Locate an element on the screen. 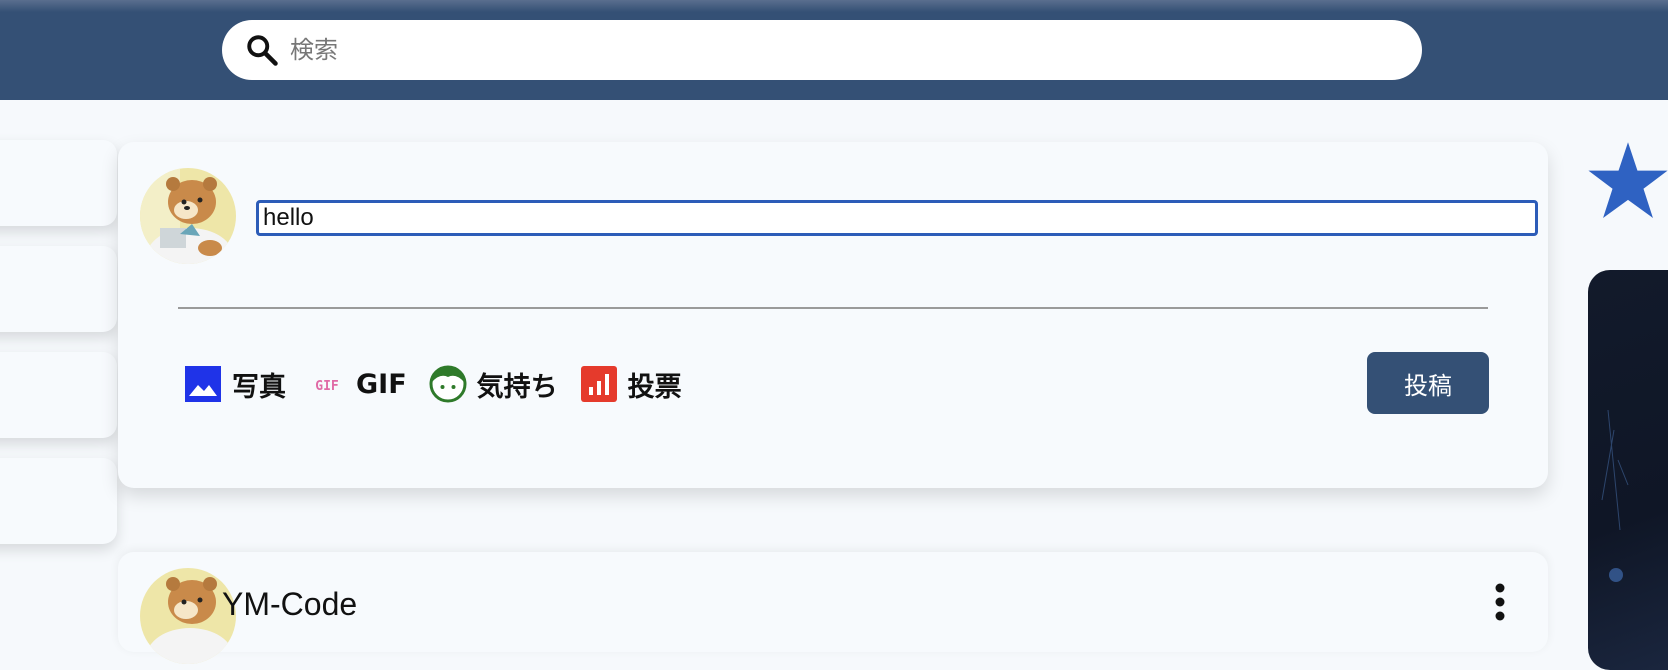  photo-action-button: 写真 is located at coordinates (235, 384).